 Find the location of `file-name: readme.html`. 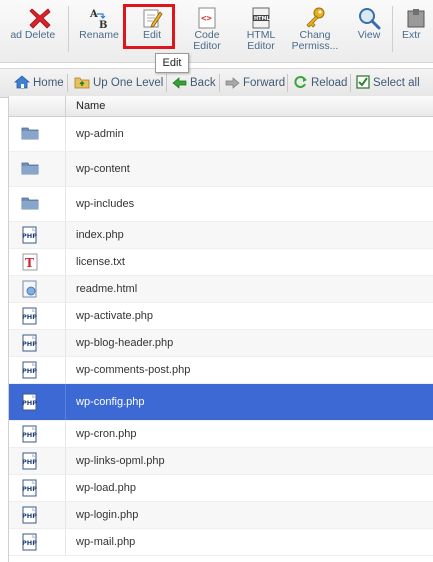

file-name: readme.html is located at coordinates (106, 289).